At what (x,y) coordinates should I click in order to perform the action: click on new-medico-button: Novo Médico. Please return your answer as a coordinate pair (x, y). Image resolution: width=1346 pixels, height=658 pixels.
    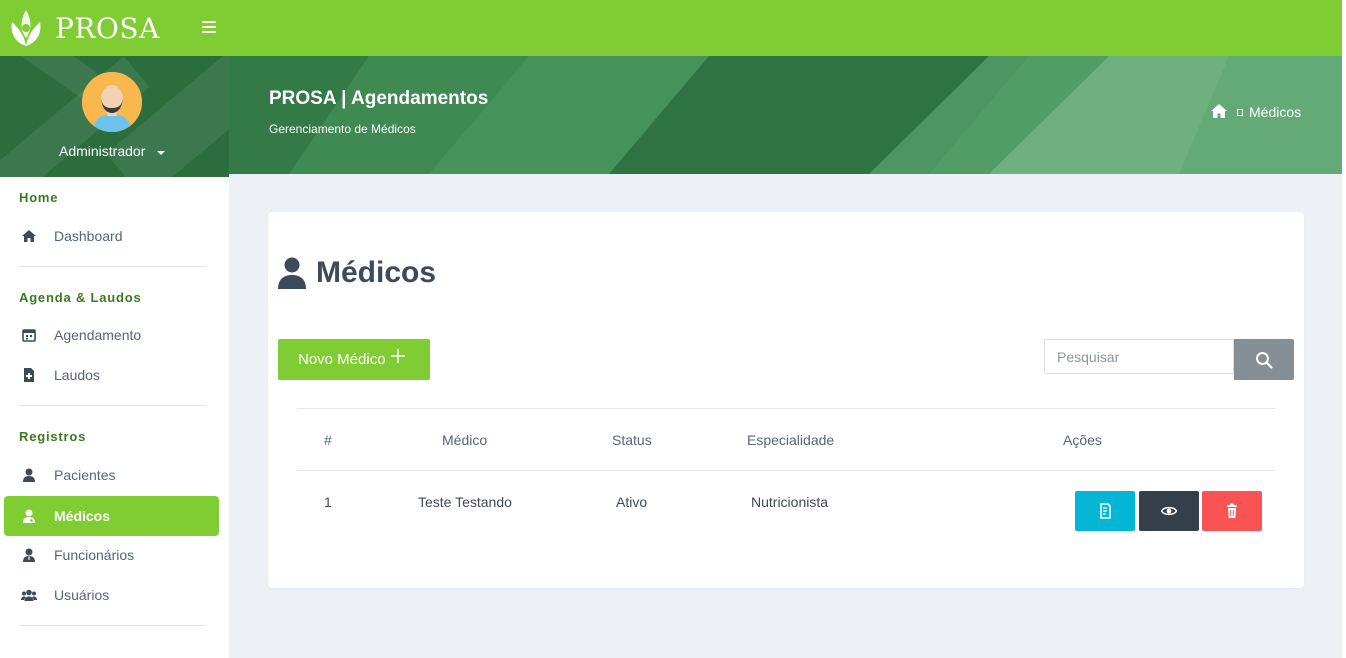
    Looking at the image, I should click on (354, 359).